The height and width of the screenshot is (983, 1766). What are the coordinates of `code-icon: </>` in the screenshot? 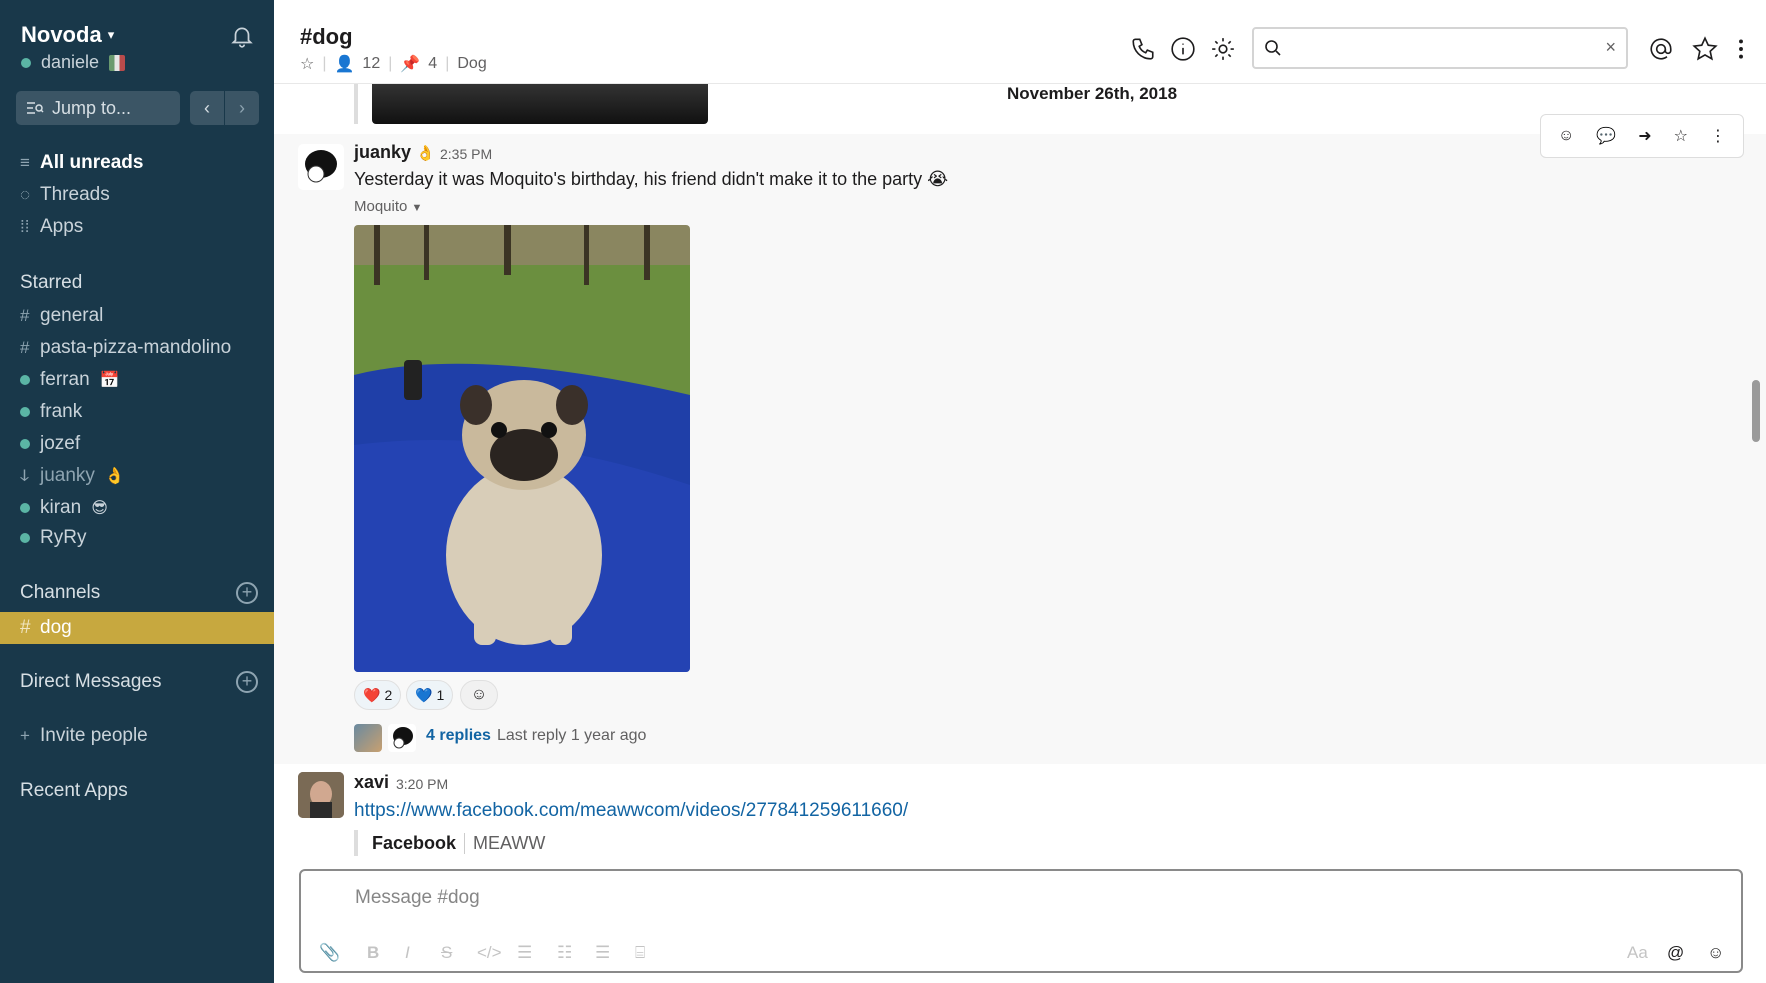 It's located at (489, 953).